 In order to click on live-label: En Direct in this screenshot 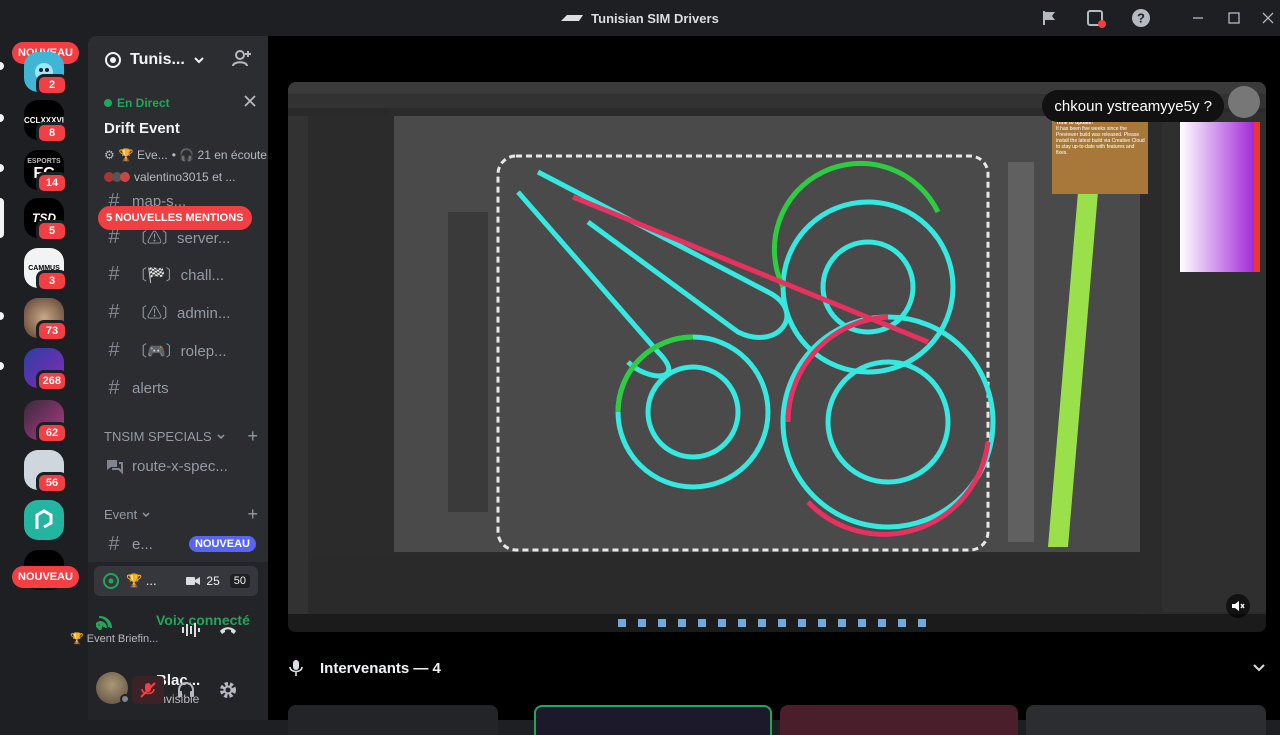, I will do `click(137, 103)`.